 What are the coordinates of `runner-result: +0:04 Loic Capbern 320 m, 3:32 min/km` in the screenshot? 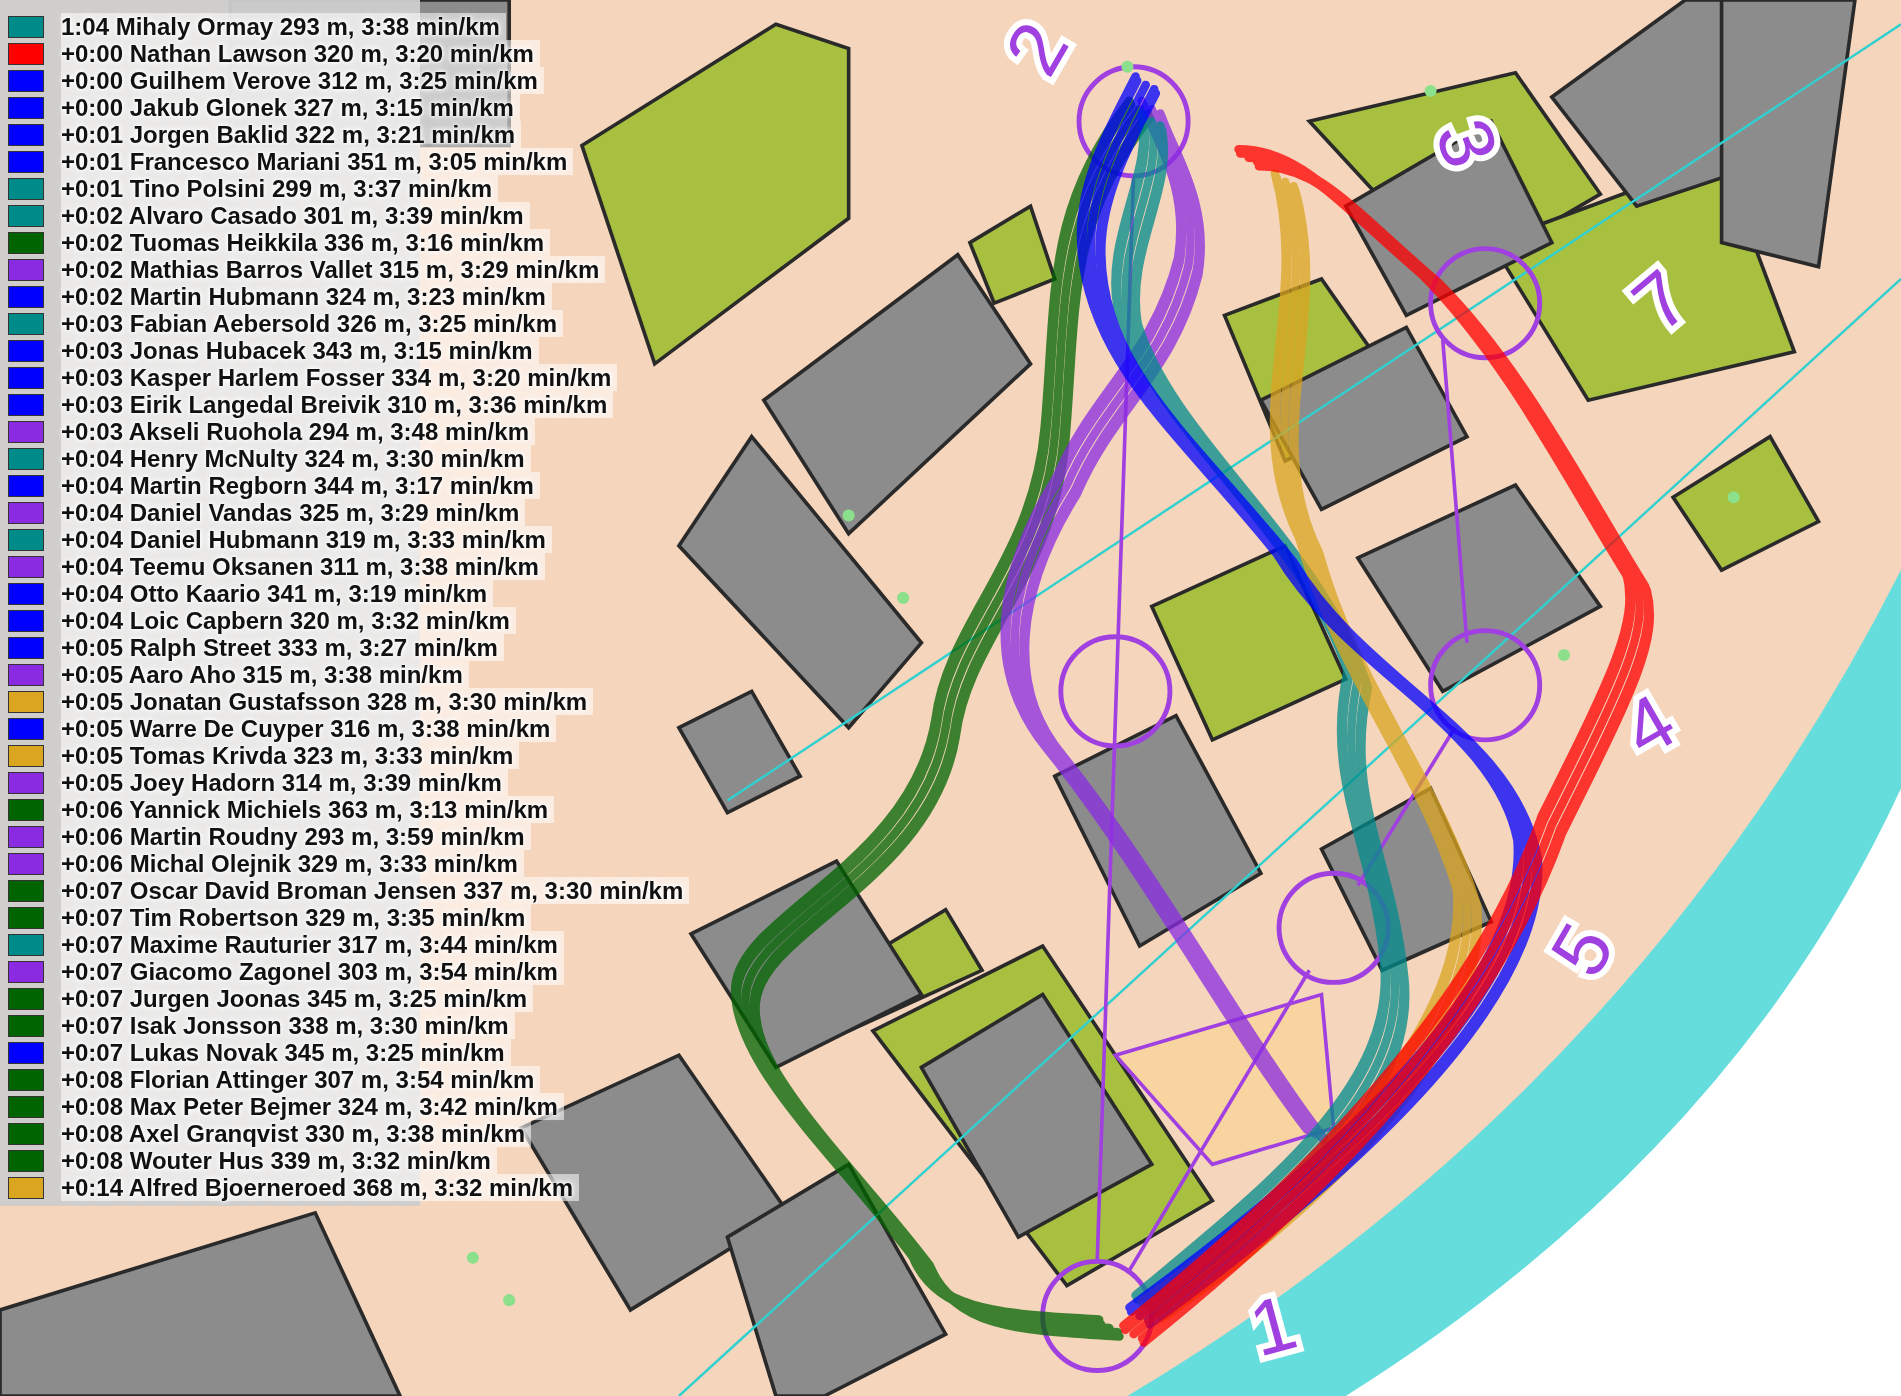 It's located at (288, 620).